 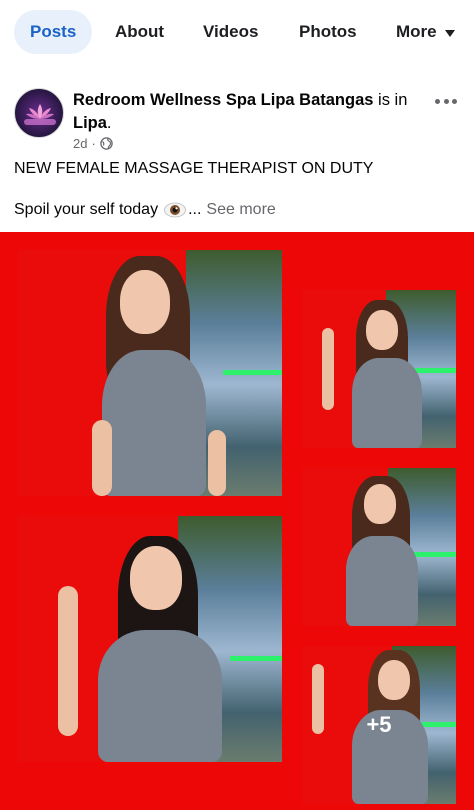 What do you see at coordinates (194, 168) in the screenshot?
I see `post-text-line1: NEW FEMALE MASSAGE THERAPIST ON DUTY` at bounding box center [194, 168].